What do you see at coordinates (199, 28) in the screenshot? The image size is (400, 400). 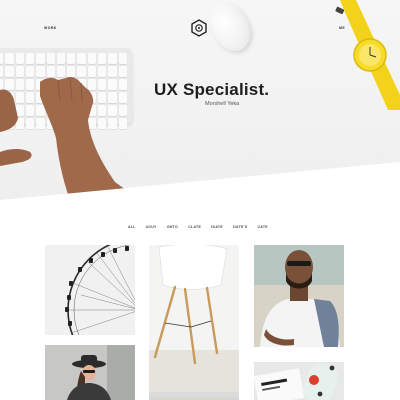 I see `logo-icon` at bounding box center [199, 28].